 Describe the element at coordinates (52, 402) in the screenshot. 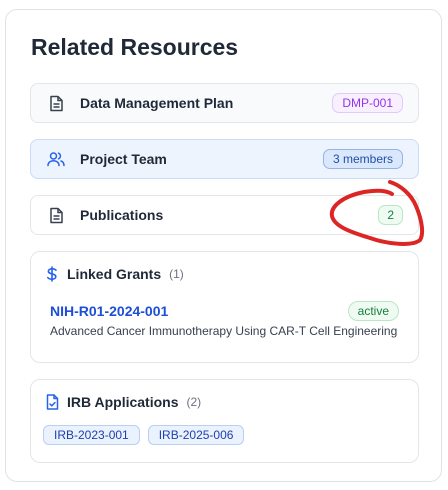

I see `file-check-icon` at that location.